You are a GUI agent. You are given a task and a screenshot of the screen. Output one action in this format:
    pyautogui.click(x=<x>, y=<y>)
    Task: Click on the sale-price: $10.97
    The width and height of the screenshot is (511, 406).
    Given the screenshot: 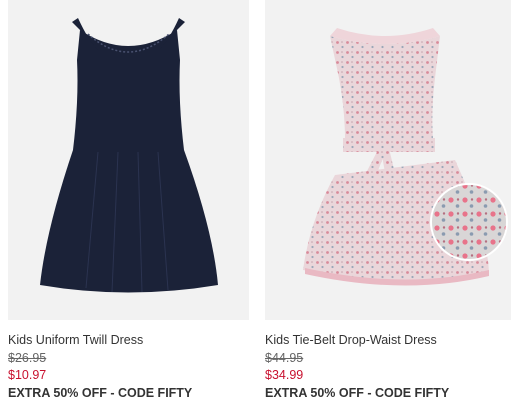 What is the action you would take?
    pyautogui.click(x=27, y=375)
    